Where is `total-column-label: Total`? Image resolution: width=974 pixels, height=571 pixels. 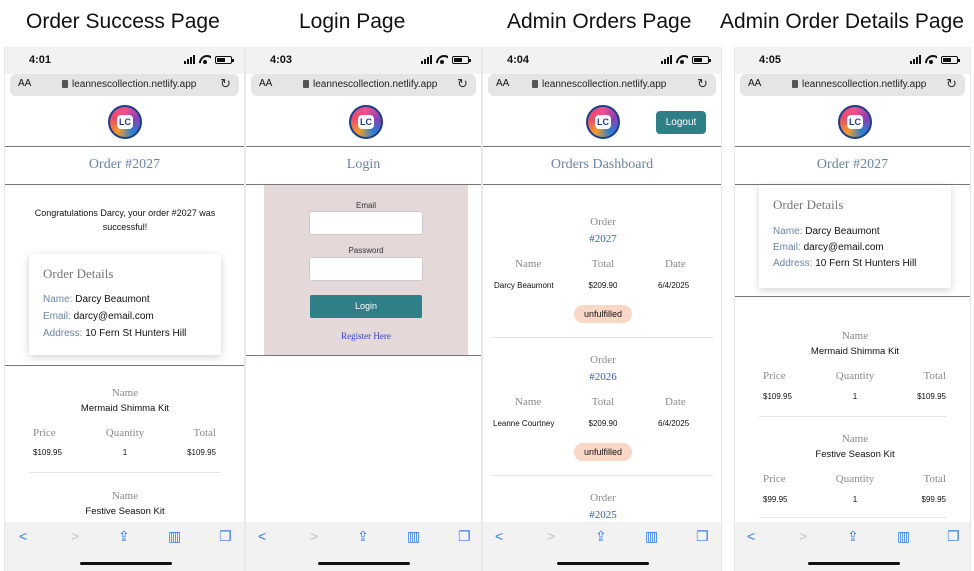 total-column-label: Total is located at coordinates (603, 402).